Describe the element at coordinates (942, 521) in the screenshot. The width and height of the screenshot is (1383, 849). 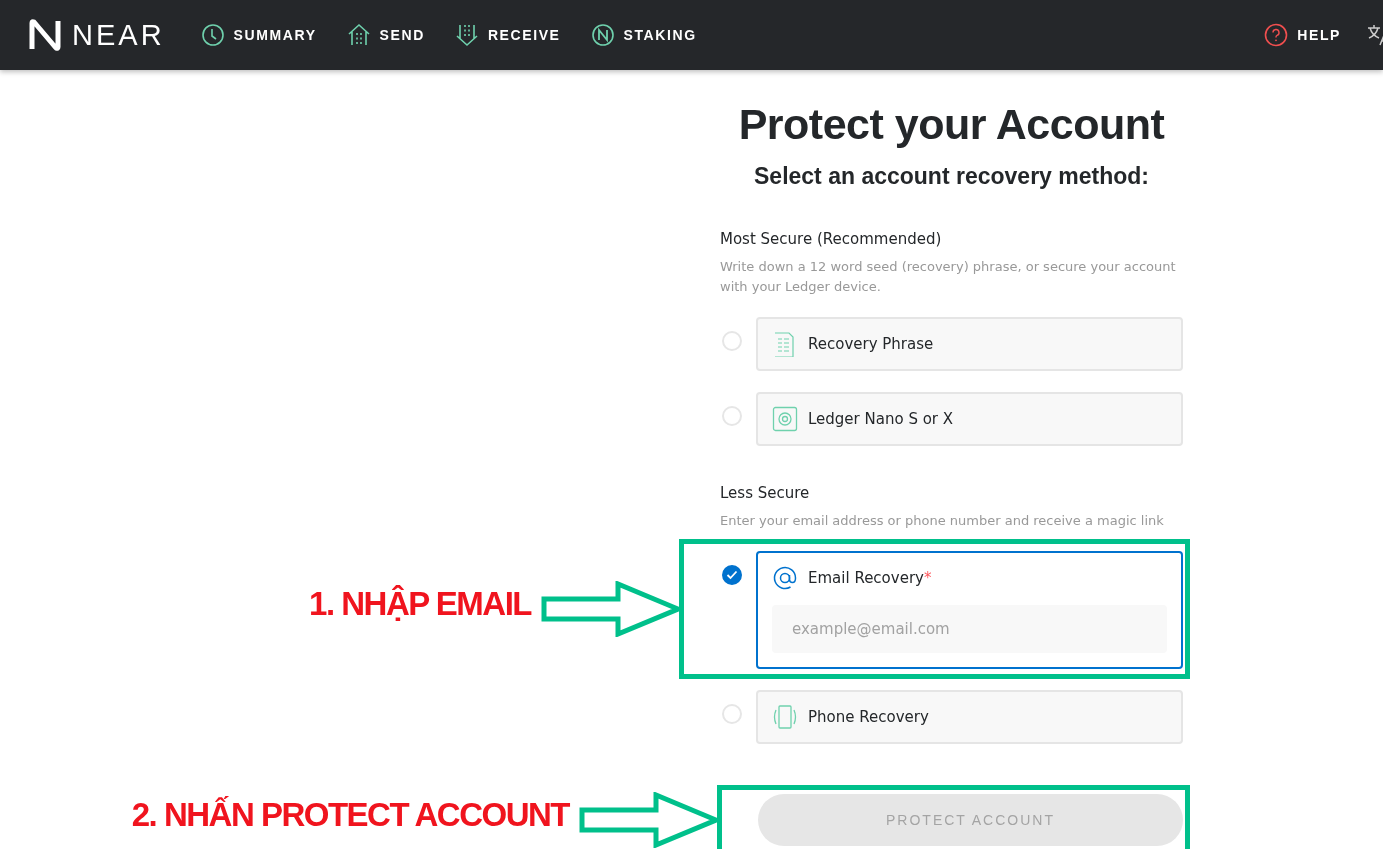
I see `section-description: Enter your email address or phone number and receive a magic link` at that location.